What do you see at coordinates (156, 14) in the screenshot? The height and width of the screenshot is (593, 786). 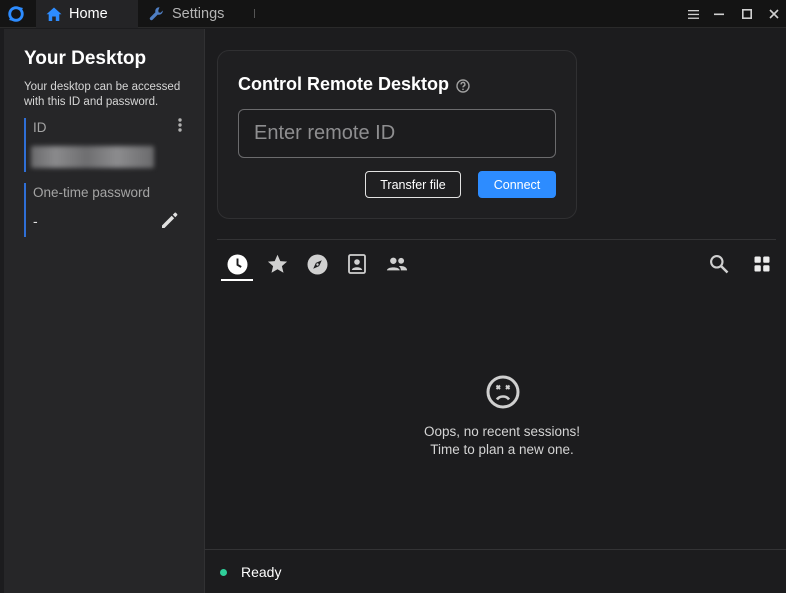 I see `wrench-icon` at bounding box center [156, 14].